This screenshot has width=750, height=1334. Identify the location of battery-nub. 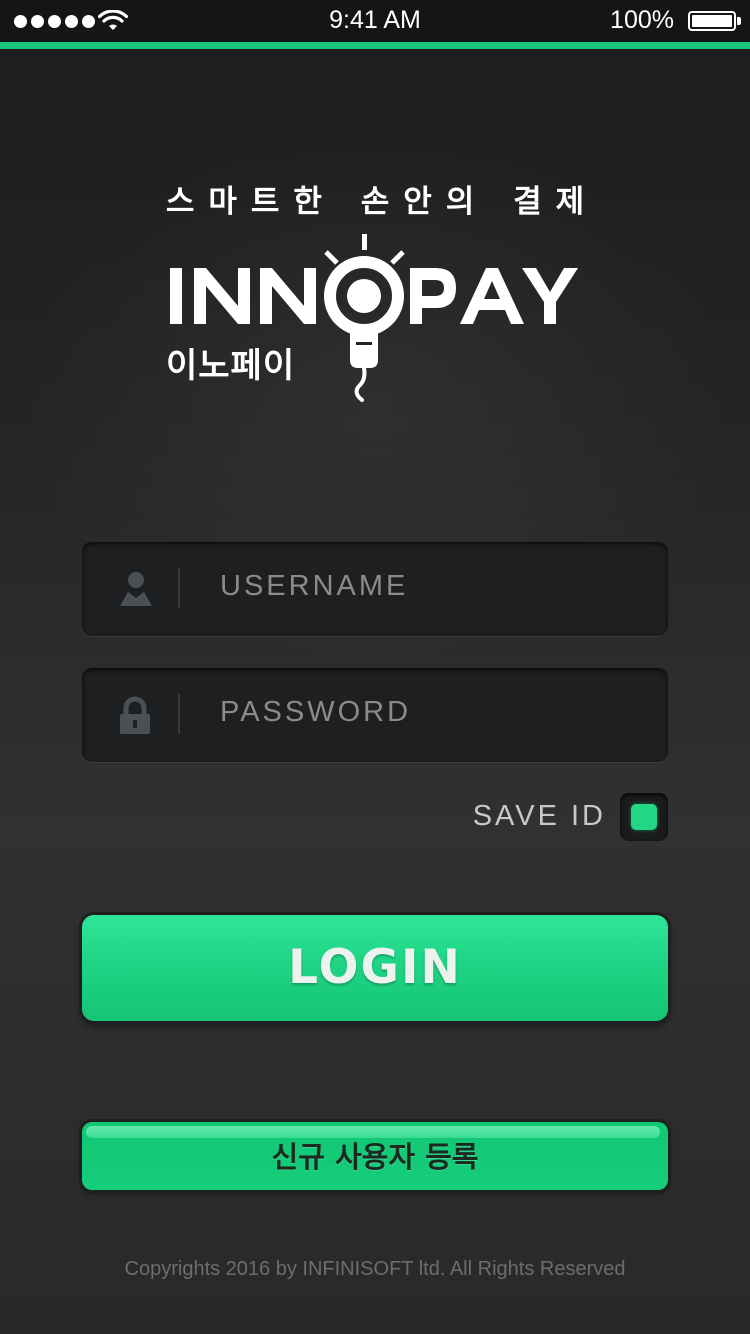
(739, 21).